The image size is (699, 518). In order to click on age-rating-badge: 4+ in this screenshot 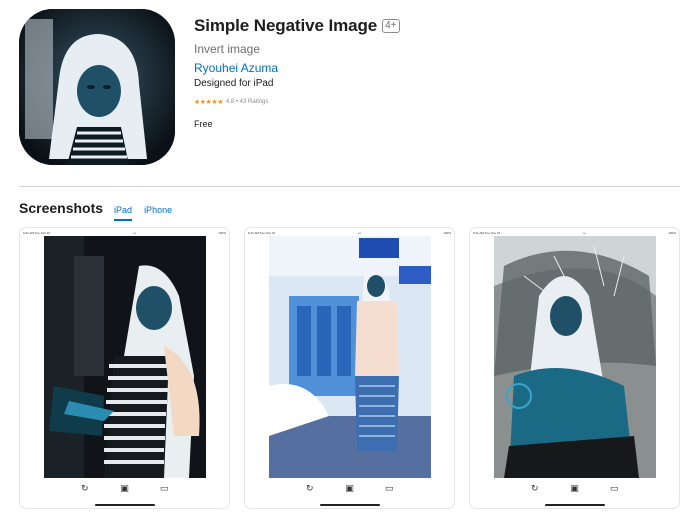, I will do `click(391, 26)`.